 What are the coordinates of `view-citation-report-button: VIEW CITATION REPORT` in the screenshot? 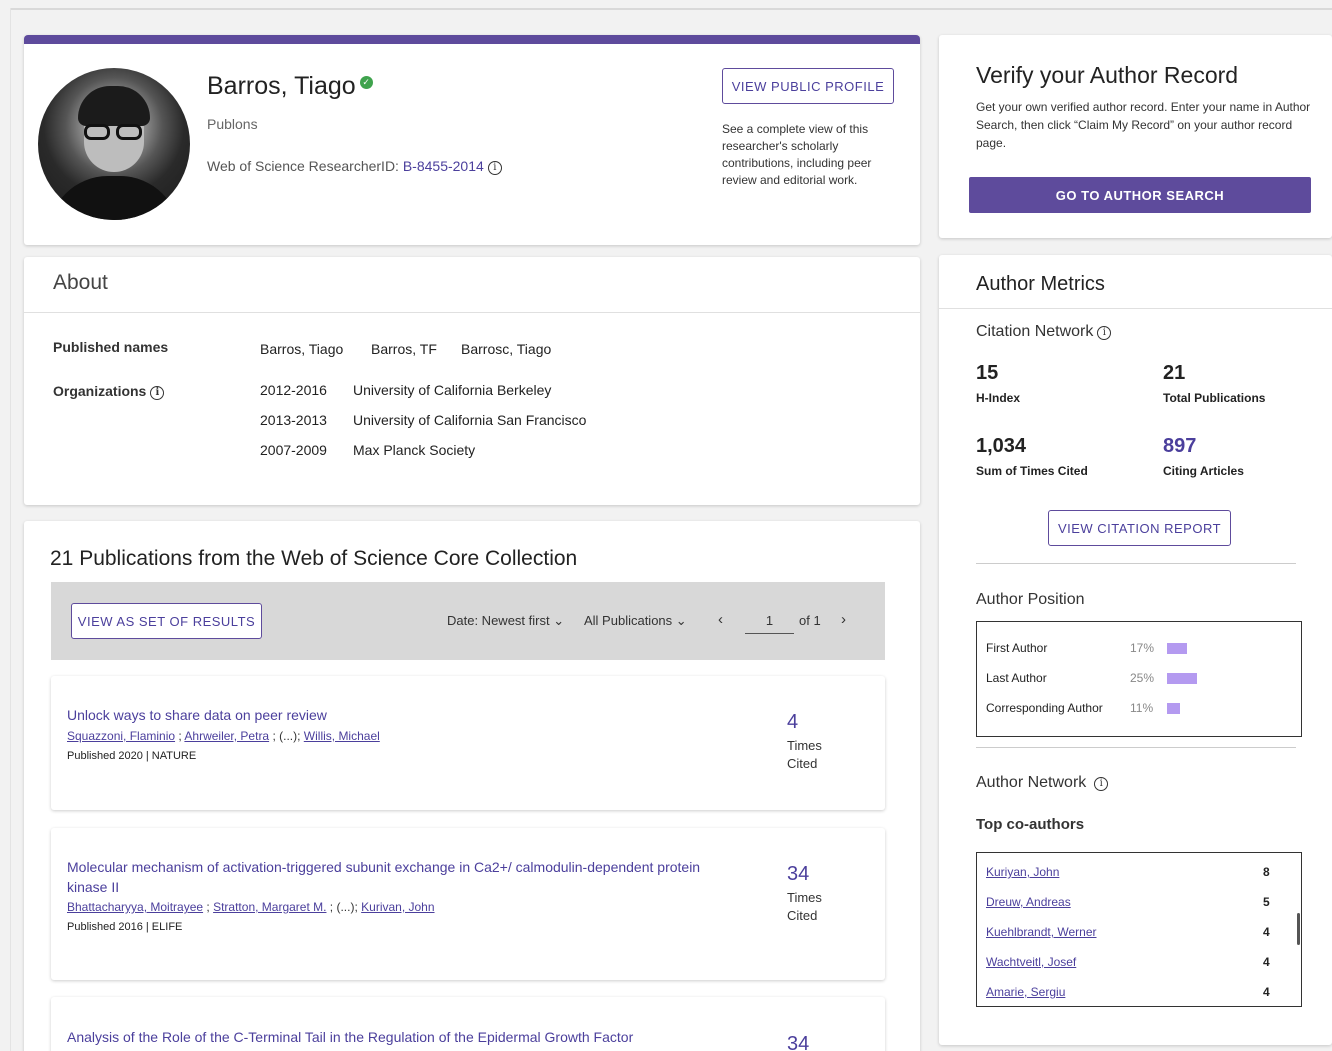 It's located at (1139, 528).